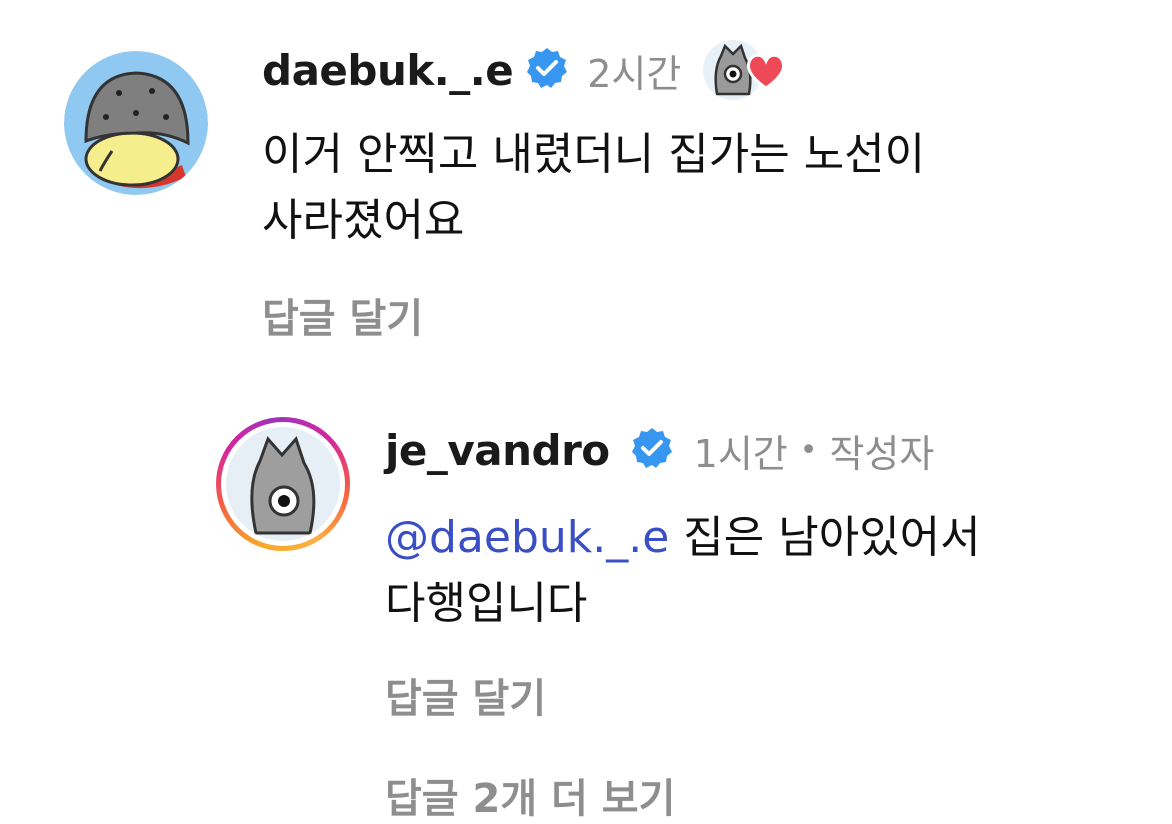 This screenshot has height=824, width=1172. What do you see at coordinates (497, 450) in the screenshot?
I see `username: je_vandro` at bounding box center [497, 450].